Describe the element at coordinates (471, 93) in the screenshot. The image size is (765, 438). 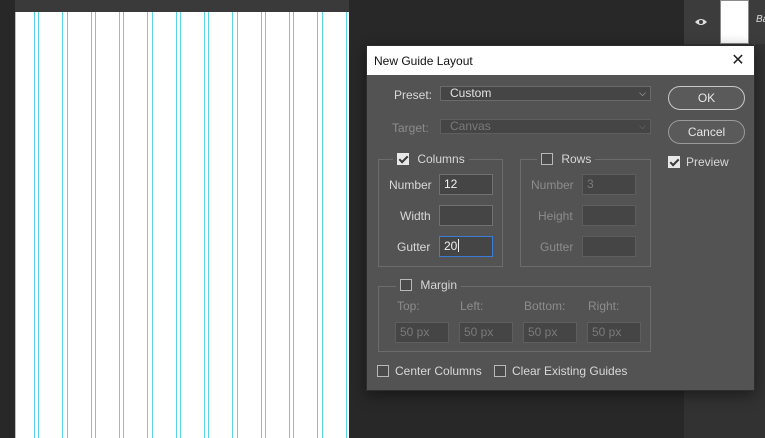
I see `preset-value: Custom` at that location.